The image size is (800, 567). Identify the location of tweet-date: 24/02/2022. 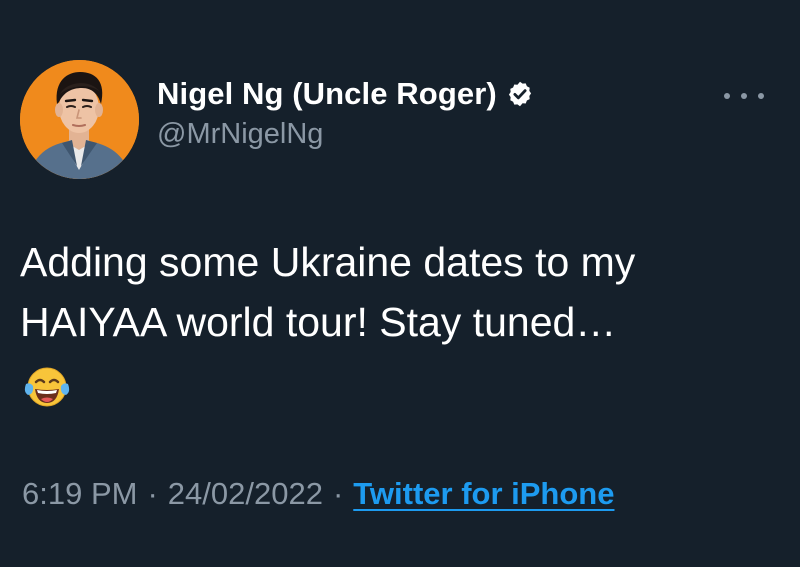
(245, 494).